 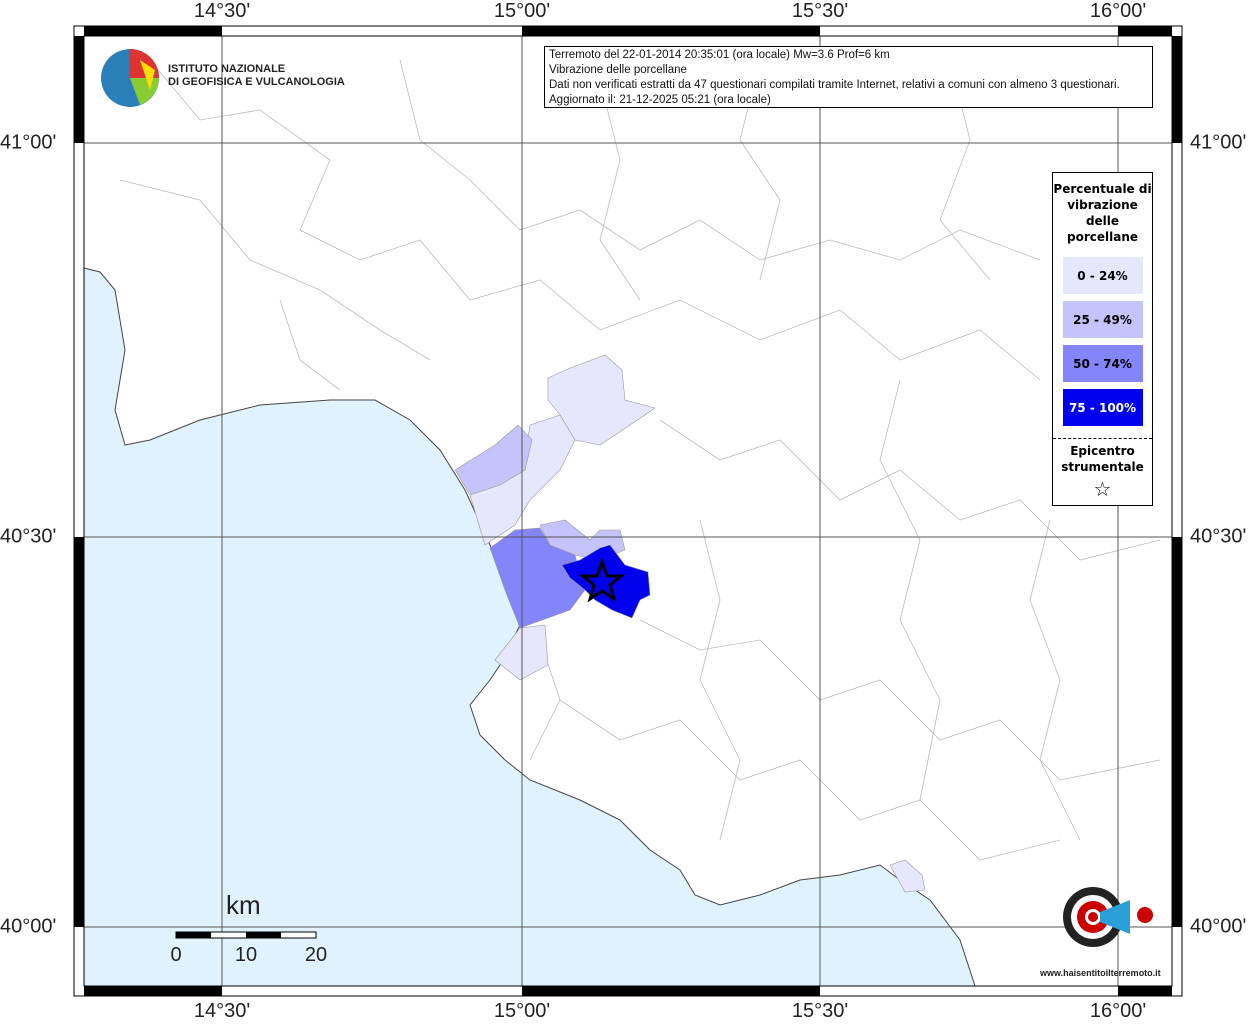 I want to click on lon-label-top: 15°00', so click(x=522, y=11).